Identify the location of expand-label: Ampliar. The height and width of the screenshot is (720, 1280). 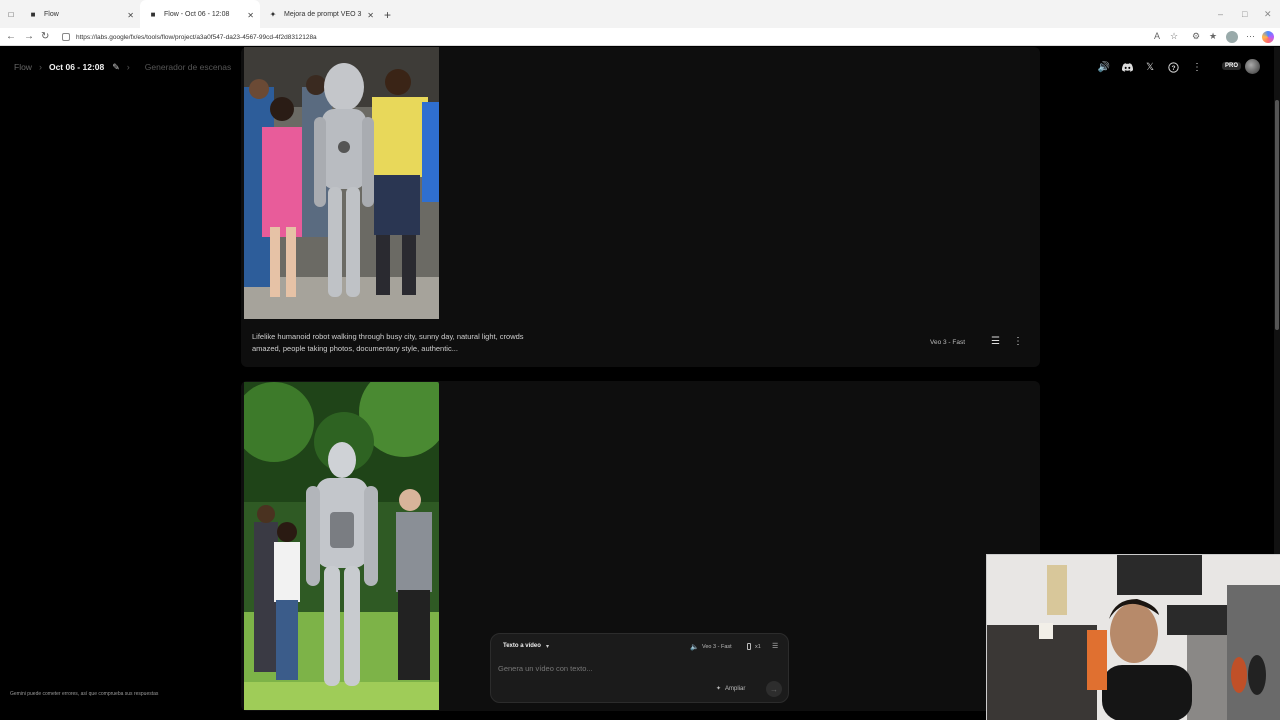
(735, 688).